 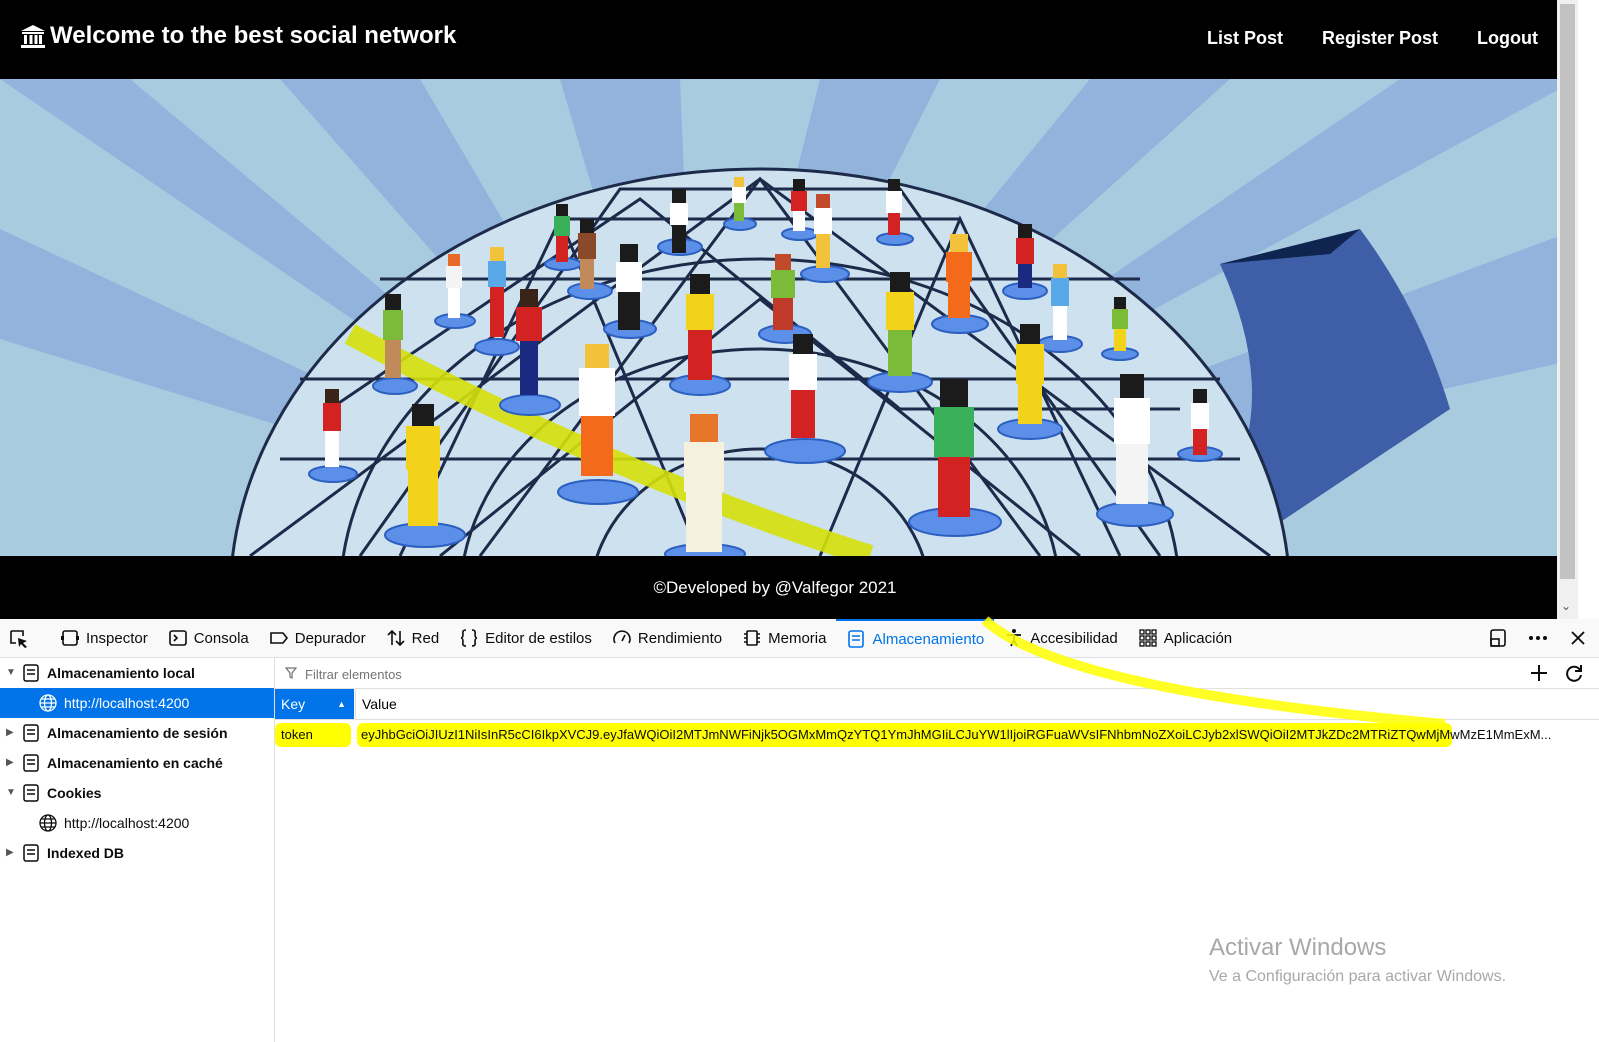 I want to click on sort-ascending-icon: ▲, so click(x=341, y=704).